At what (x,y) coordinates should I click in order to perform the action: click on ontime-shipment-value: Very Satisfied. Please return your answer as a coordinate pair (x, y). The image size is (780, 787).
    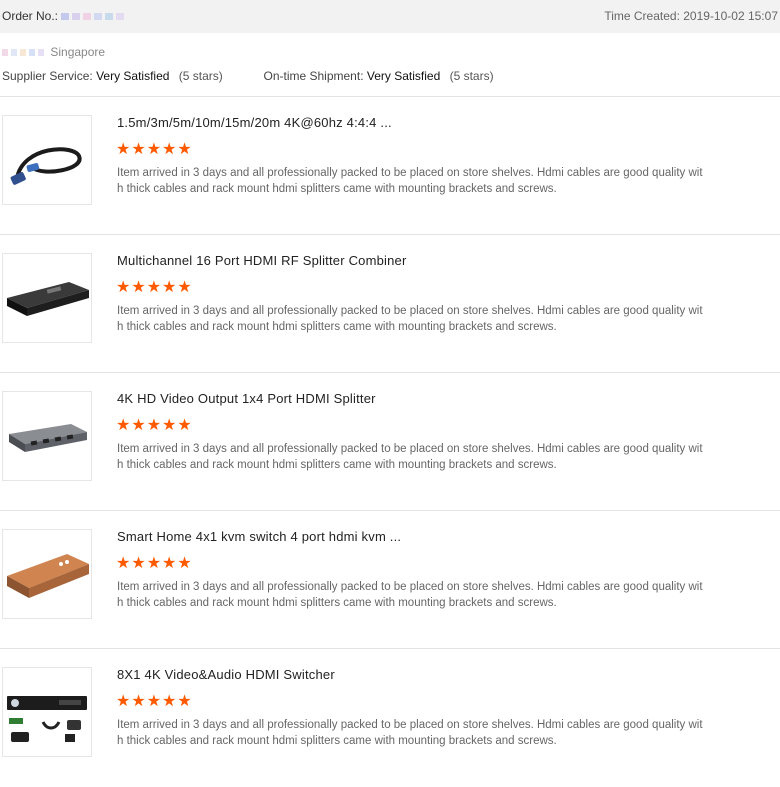
    Looking at the image, I should click on (403, 76).